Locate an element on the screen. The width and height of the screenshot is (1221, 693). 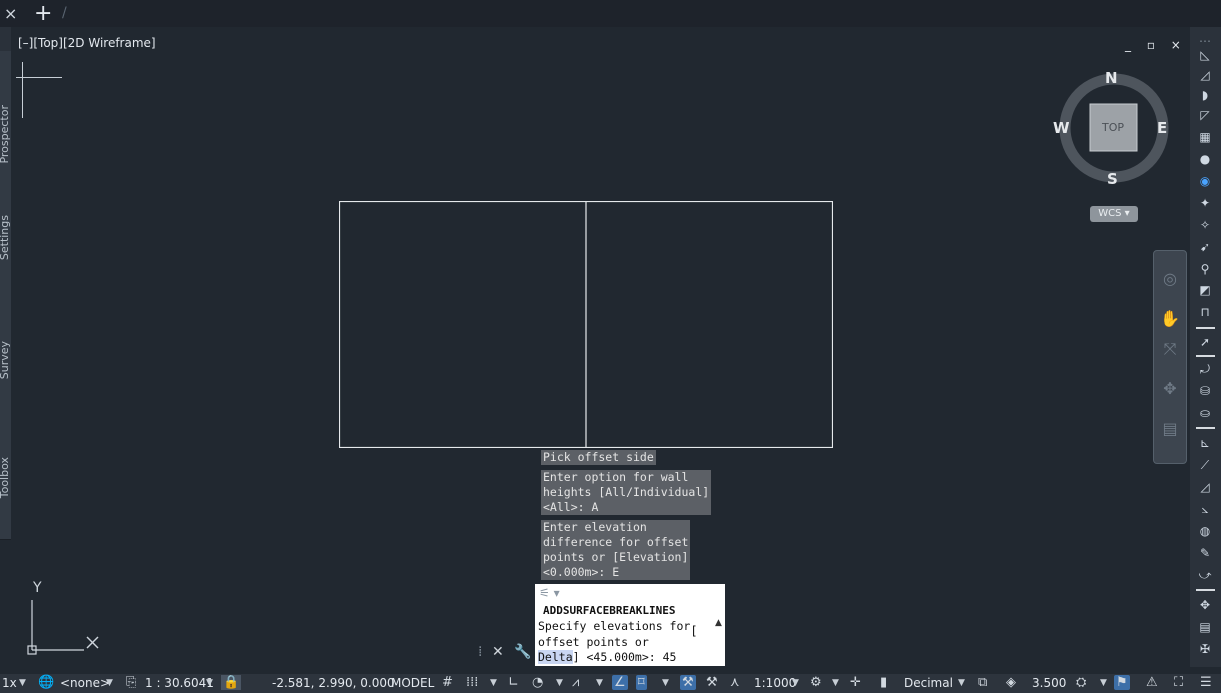
tool-icon-21: ▤ is located at coordinates (1205, 627).